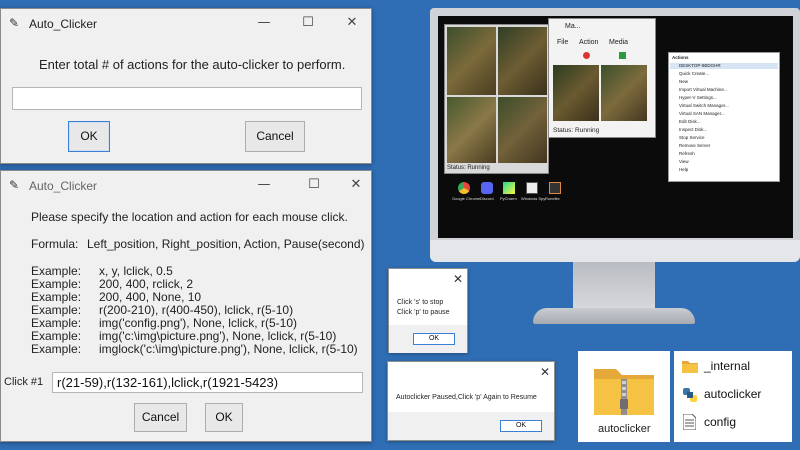  I want to click on media-player-window: Ma... File Action Media Status: Running, so click(602, 78).